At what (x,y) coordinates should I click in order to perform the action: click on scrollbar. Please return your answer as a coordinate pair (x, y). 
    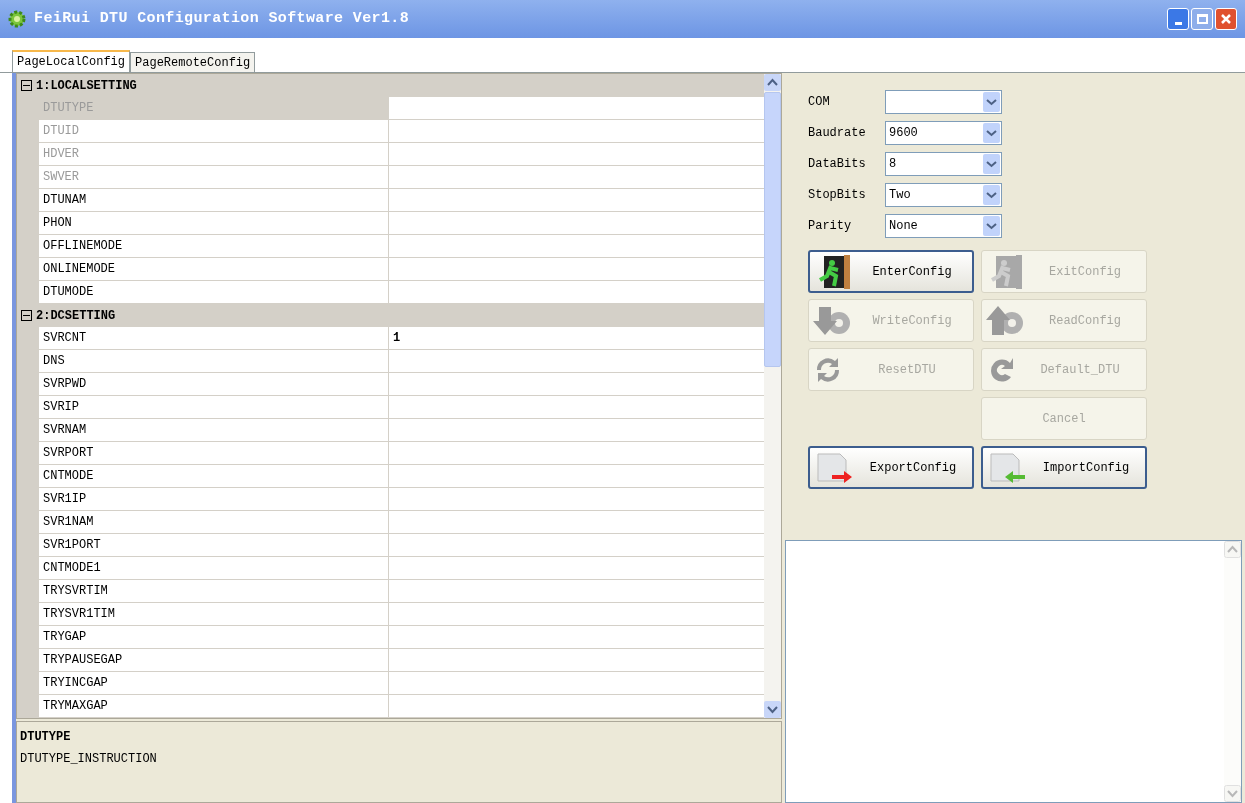
    Looking at the image, I should click on (772, 396).